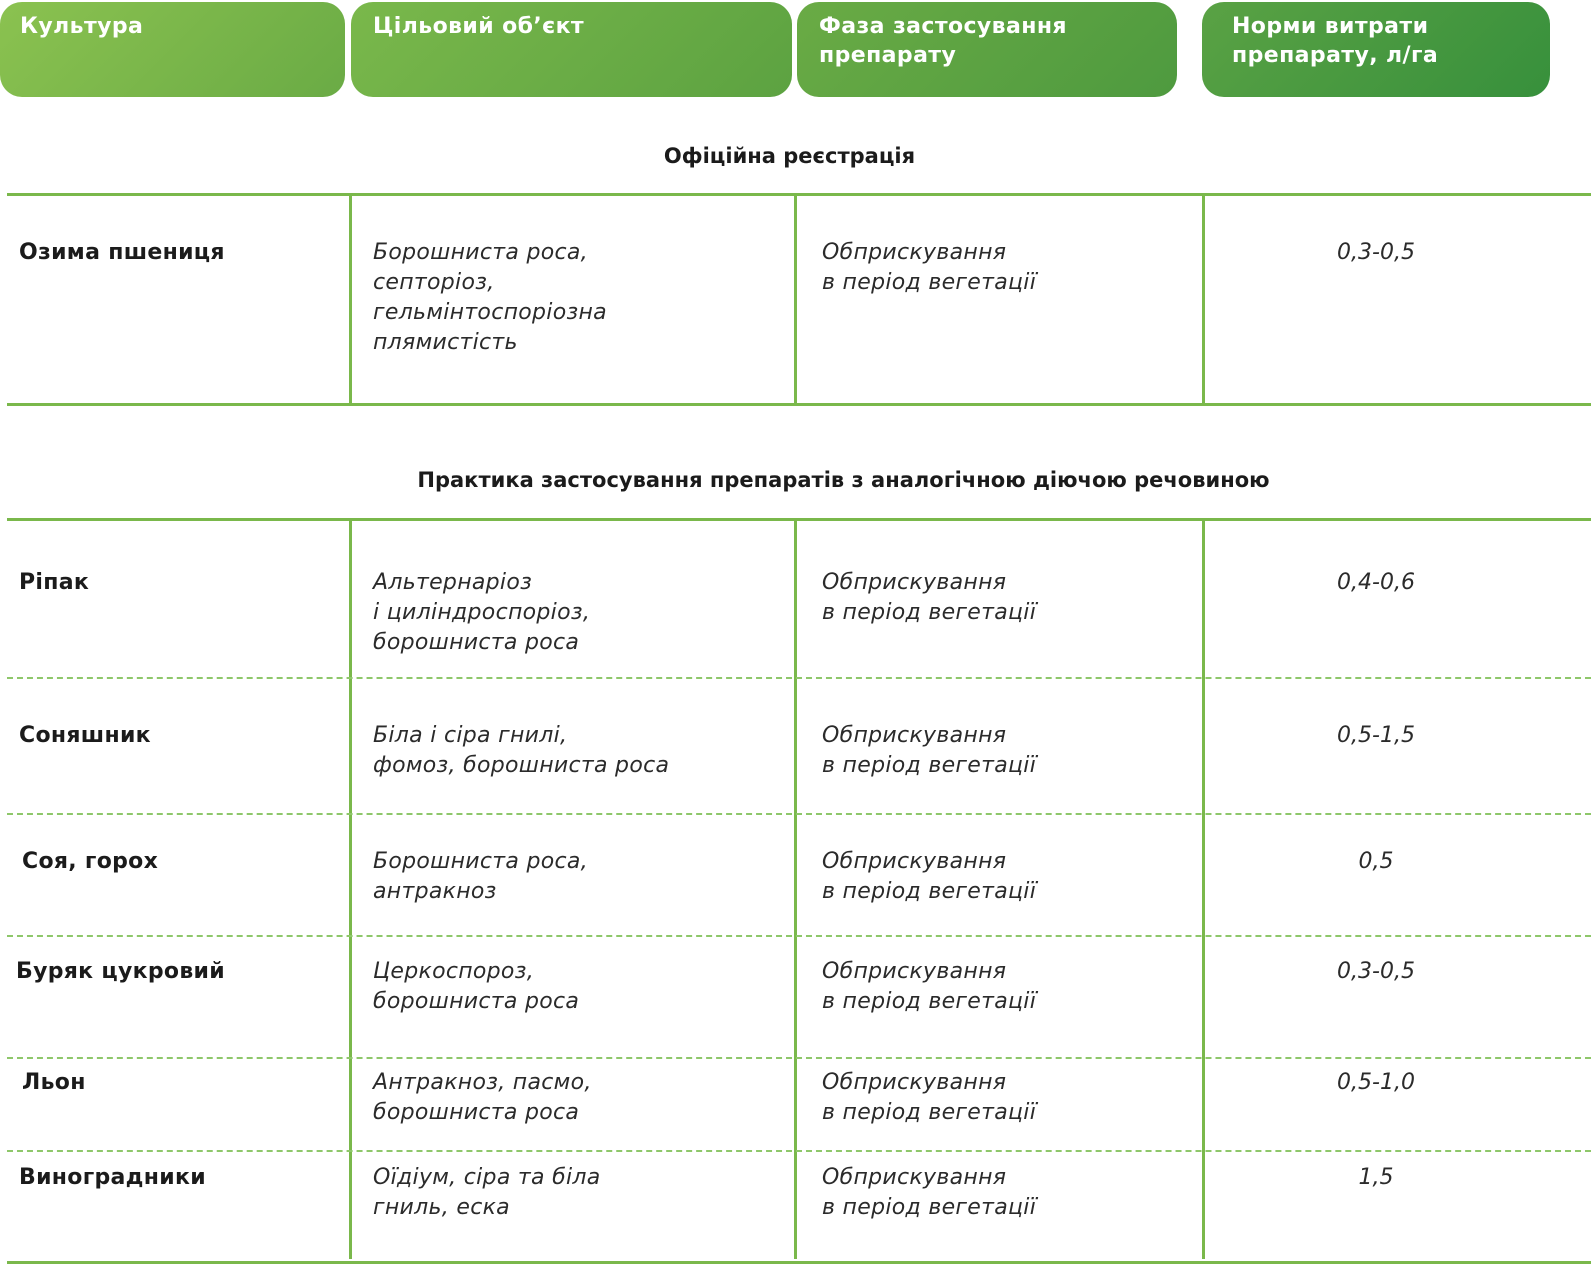 The height and width of the screenshot is (1266, 1591). I want to click on consumption-norm: 0,5, so click(1376, 861).